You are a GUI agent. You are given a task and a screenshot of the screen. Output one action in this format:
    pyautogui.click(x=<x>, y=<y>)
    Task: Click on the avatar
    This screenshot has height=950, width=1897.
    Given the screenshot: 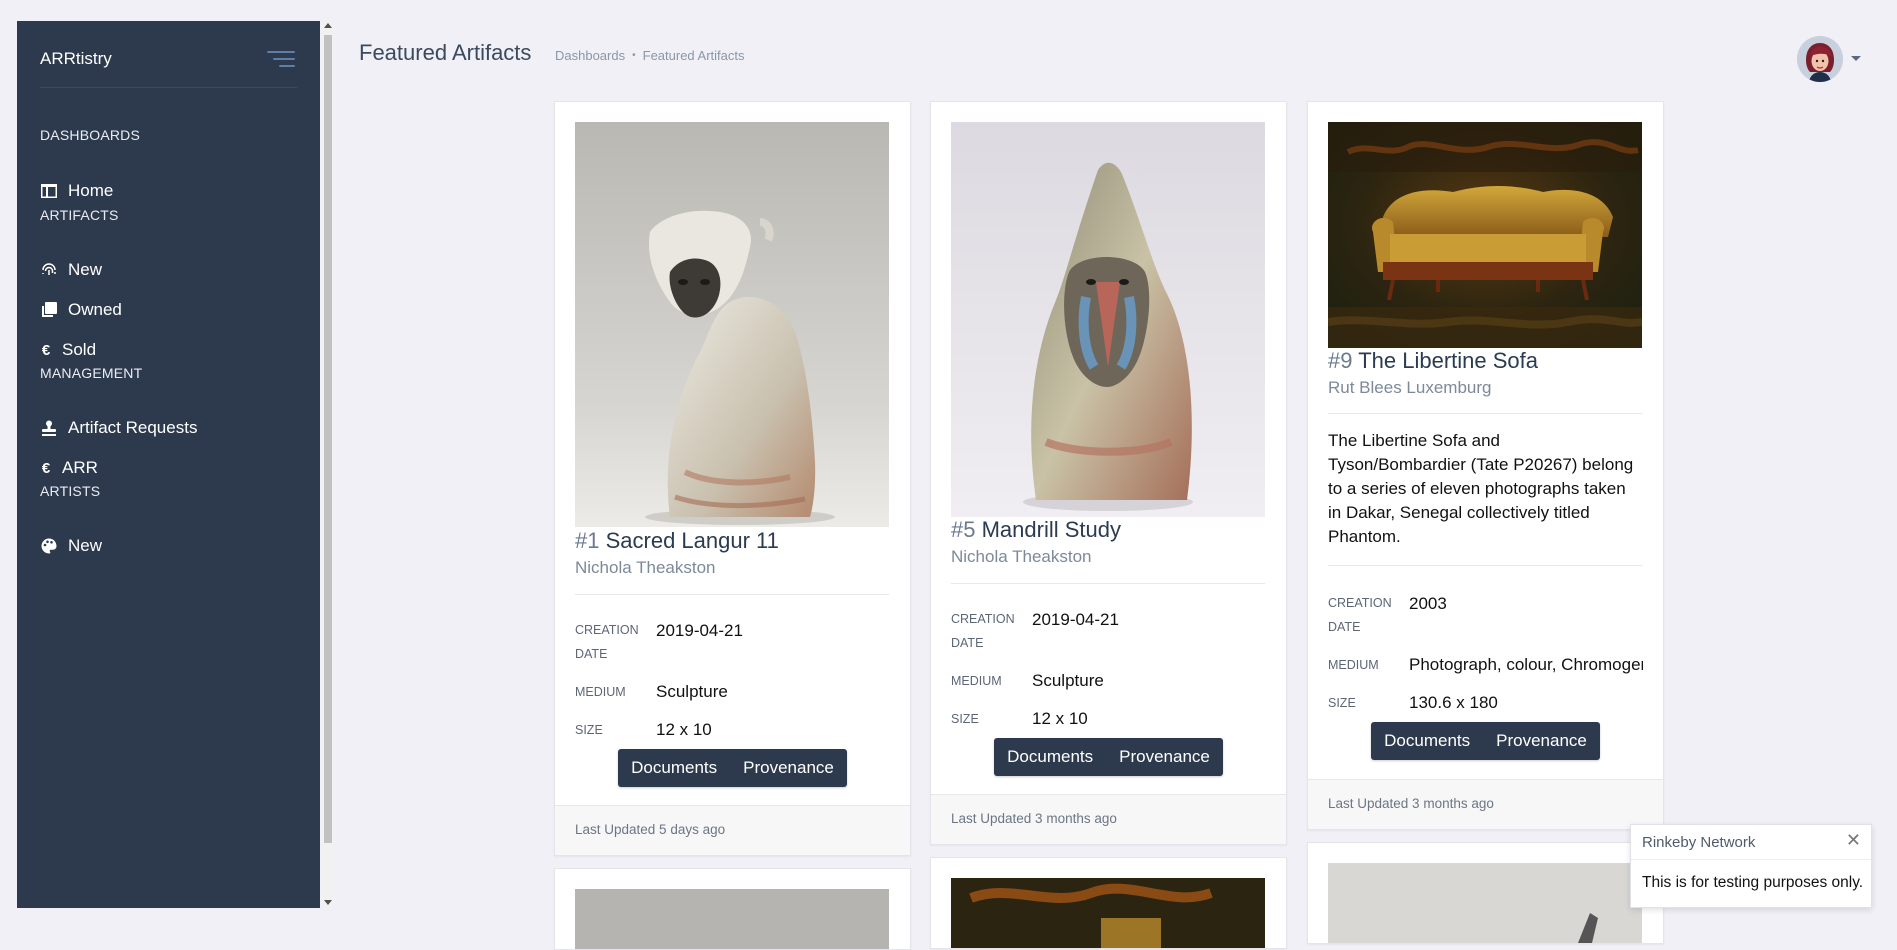 What is the action you would take?
    pyautogui.click(x=1820, y=59)
    